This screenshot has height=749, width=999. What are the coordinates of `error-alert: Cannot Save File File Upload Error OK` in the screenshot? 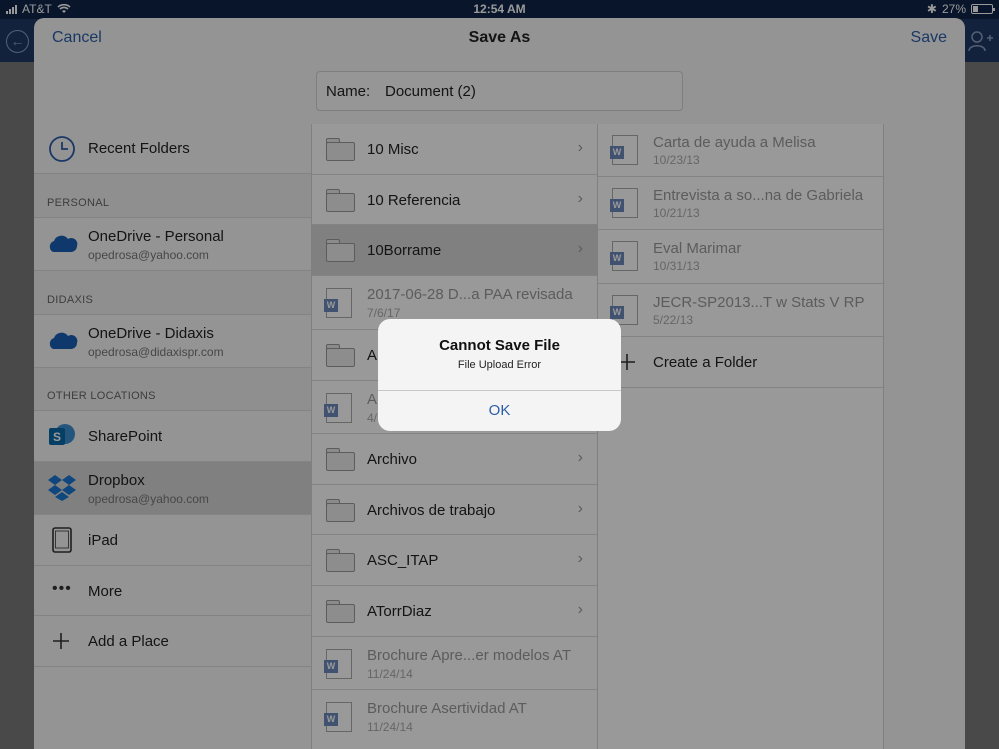 It's located at (499, 375).